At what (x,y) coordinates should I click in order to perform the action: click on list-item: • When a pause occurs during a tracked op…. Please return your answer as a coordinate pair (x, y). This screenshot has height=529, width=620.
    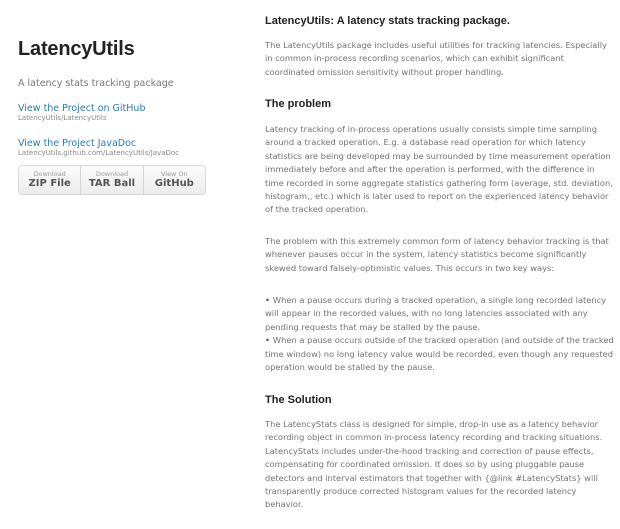
    Looking at the image, I should click on (440, 314).